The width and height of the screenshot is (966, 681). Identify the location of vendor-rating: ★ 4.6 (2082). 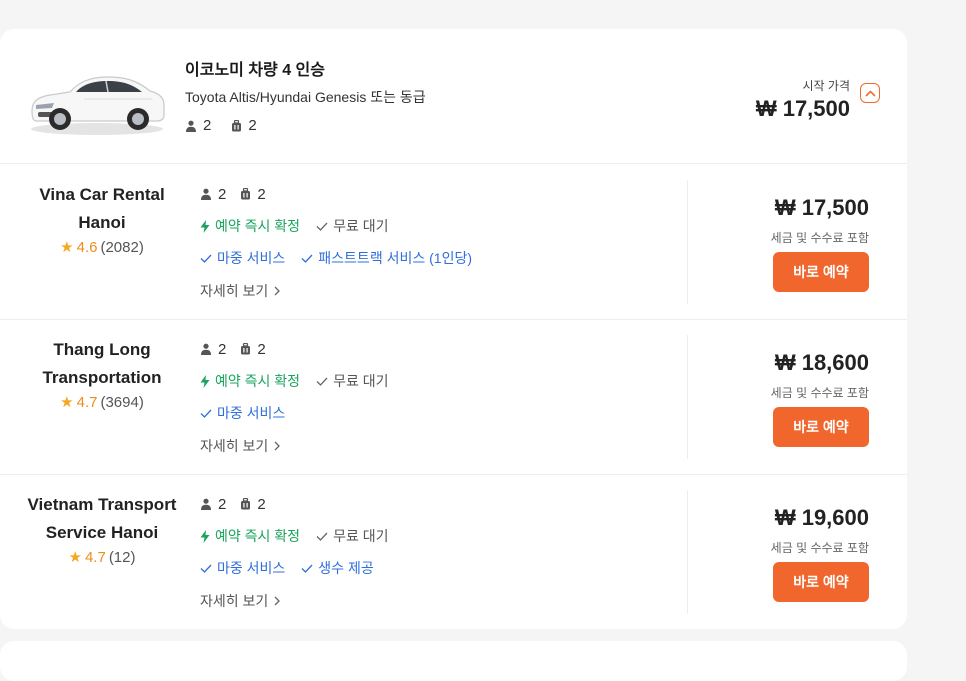
(102, 247).